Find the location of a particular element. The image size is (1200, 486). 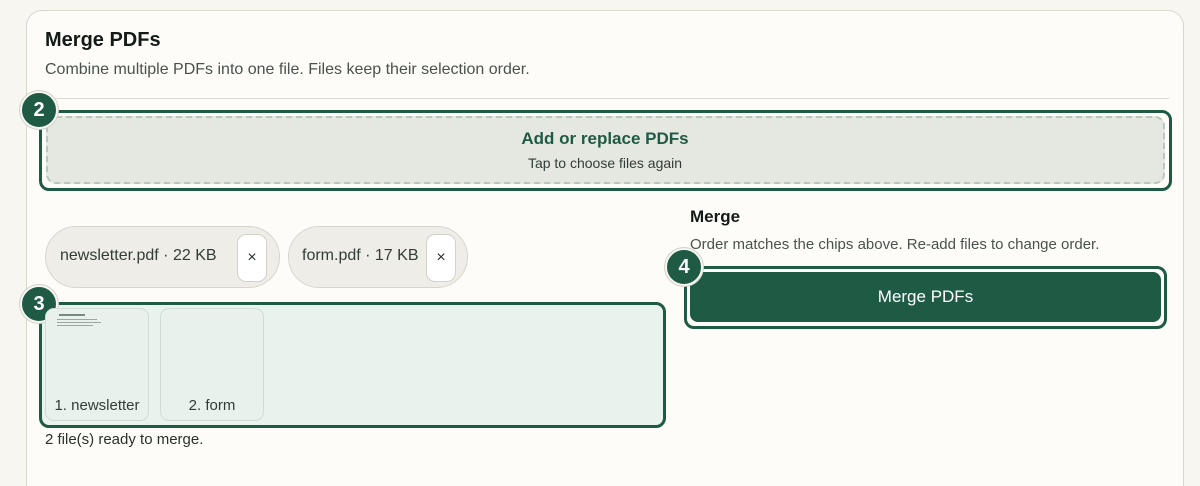

thumbnail-label: 1. newsletter is located at coordinates (97, 405).